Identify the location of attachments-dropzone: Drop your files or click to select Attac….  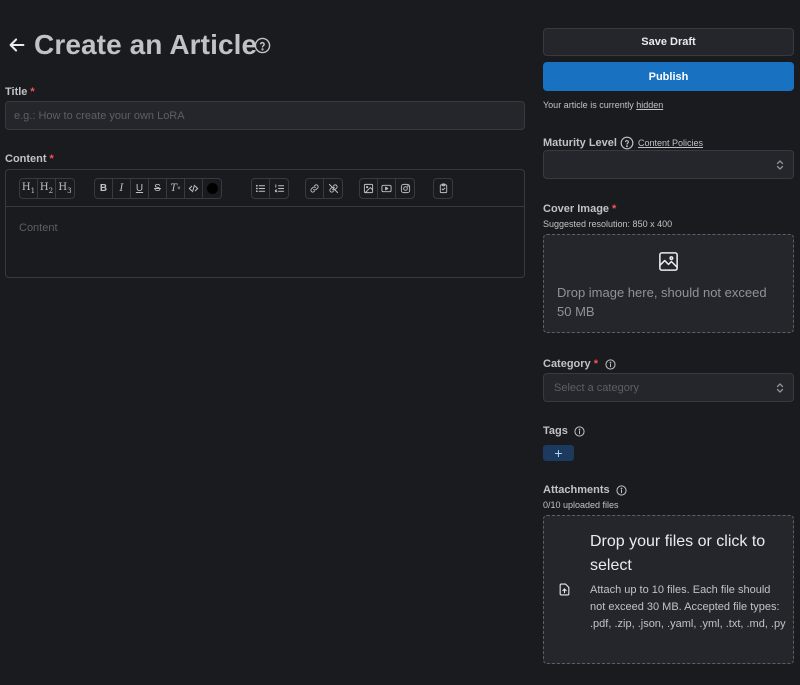
(668, 589).